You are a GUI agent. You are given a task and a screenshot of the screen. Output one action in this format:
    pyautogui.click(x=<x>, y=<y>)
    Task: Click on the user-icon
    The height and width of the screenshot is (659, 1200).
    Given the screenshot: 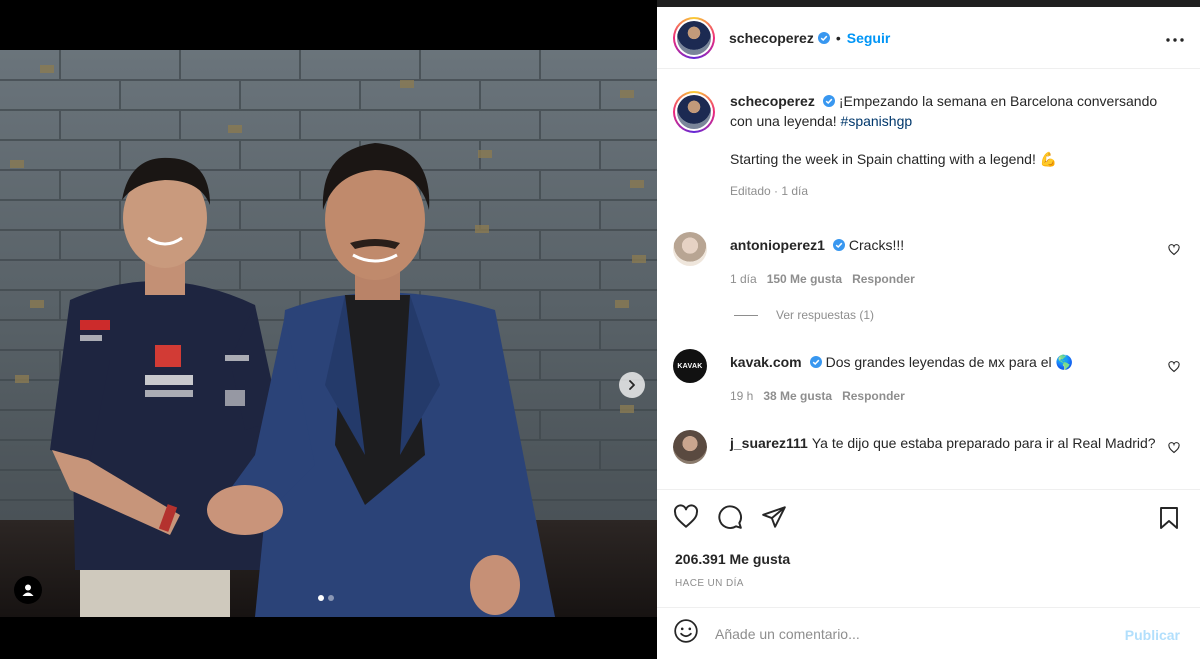 What is the action you would take?
    pyautogui.click(x=28, y=590)
    